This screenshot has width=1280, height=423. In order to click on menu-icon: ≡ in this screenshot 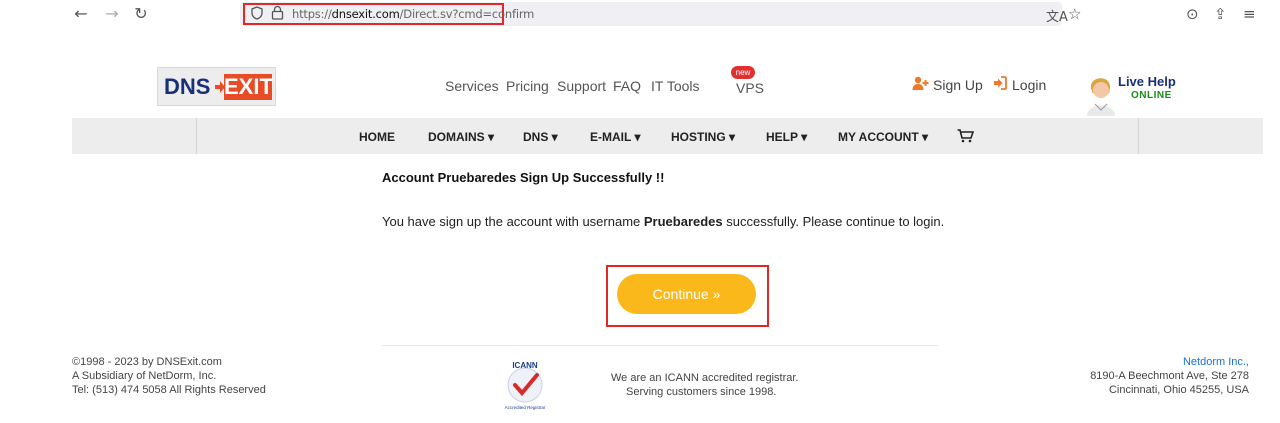, I will do `click(1249, 14)`.